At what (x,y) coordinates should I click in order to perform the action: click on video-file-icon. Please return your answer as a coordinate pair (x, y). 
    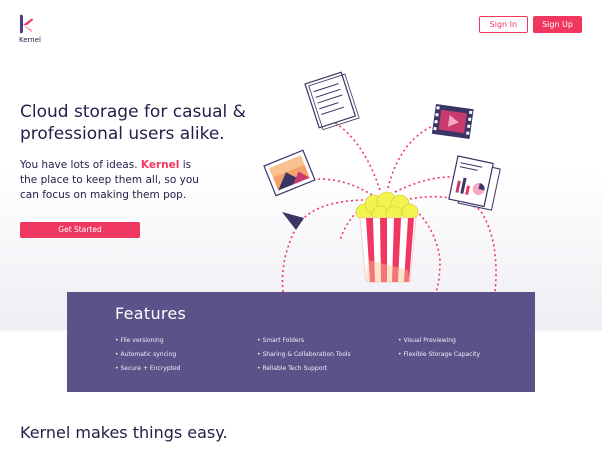
    Looking at the image, I should click on (452, 121).